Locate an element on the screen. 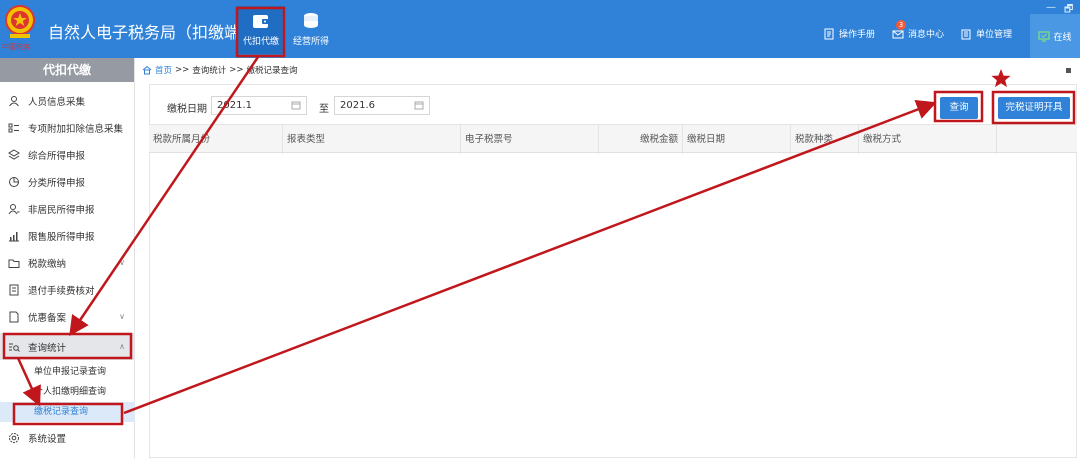 The height and width of the screenshot is (458, 1080). column-header-tax-month: 税款所属月份 is located at coordinates (216, 139).